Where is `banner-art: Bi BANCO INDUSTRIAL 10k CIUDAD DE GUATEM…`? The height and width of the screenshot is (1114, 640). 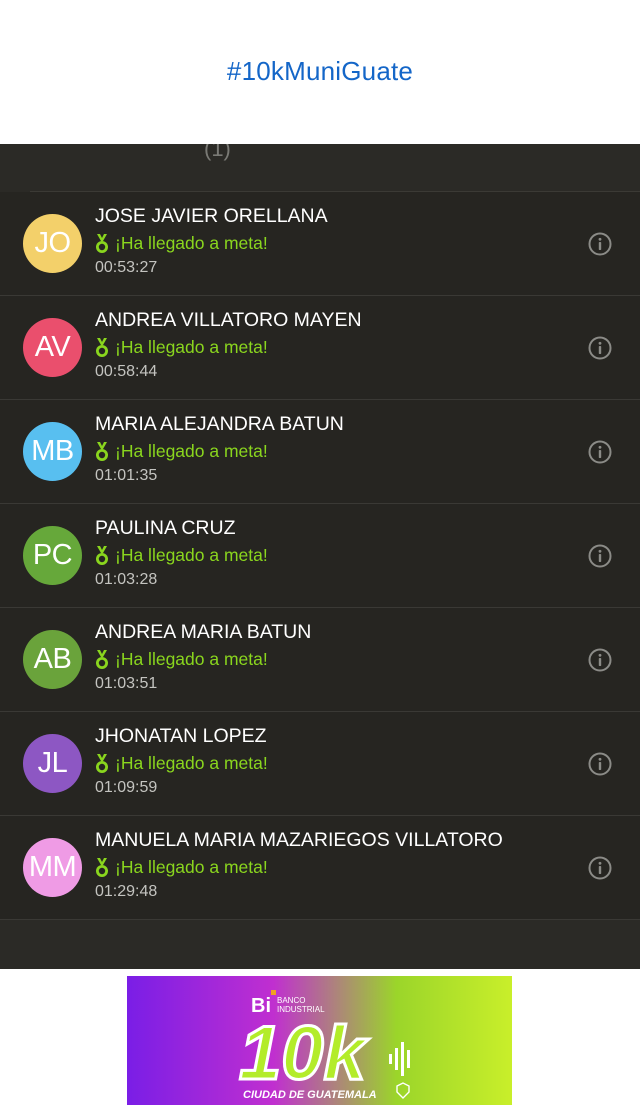
banner-art: Bi BANCO INDUSTRIAL 10k CIUDAD DE GUATEM… is located at coordinates (324, 1045).